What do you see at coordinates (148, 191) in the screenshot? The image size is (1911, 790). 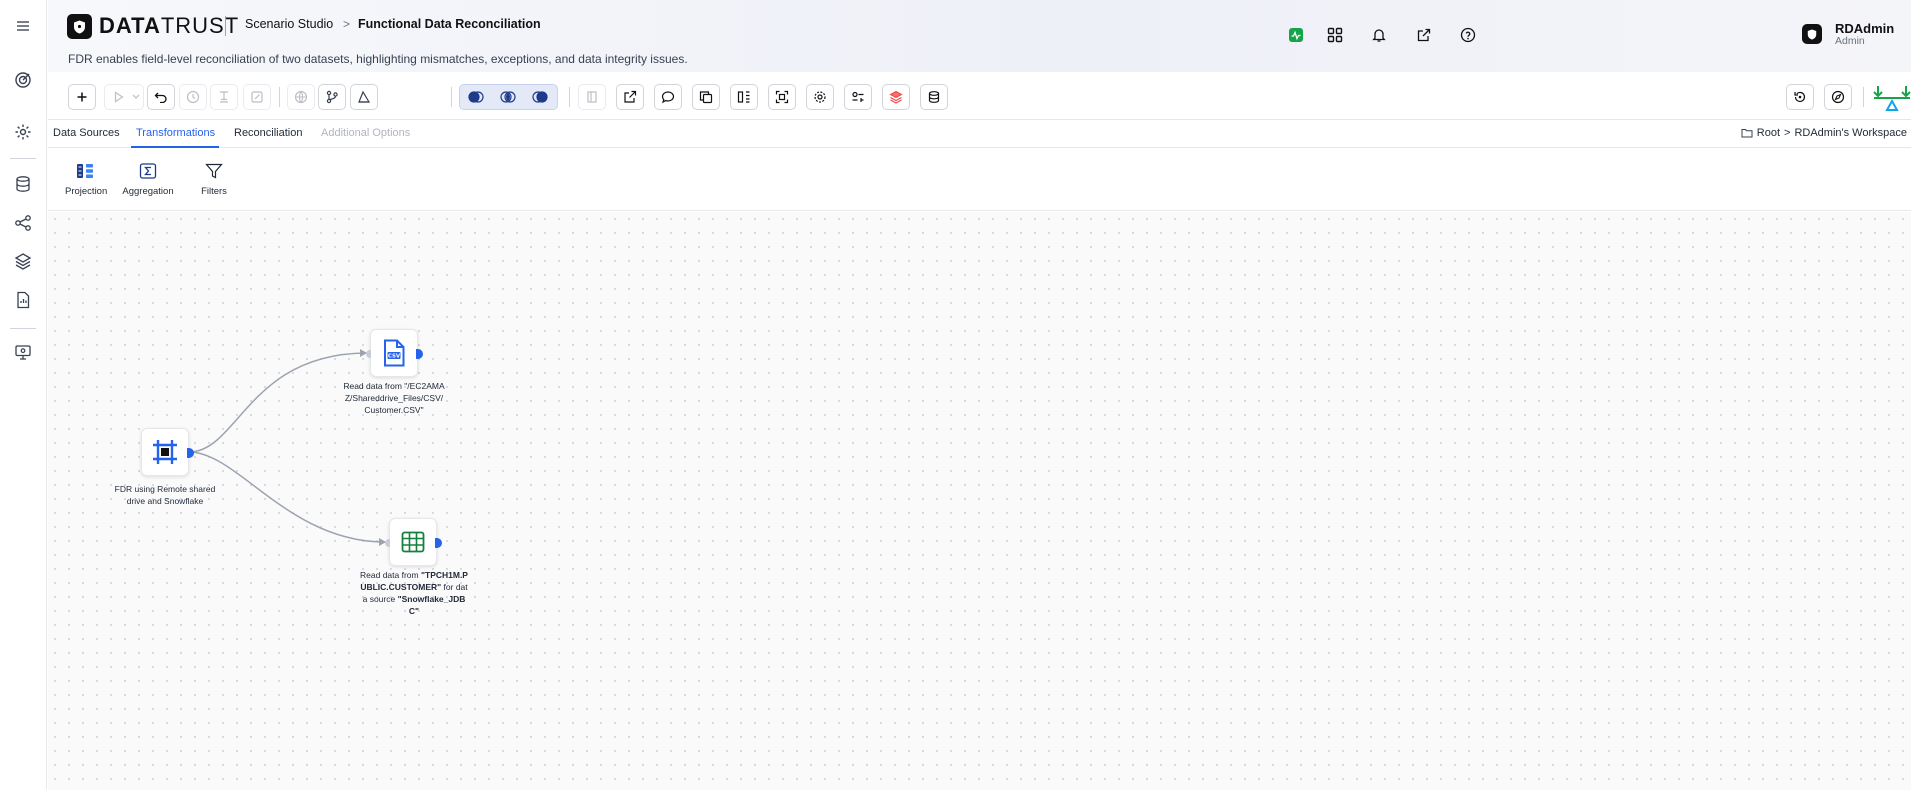 I see `palette-label: Aggregation` at bounding box center [148, 191].